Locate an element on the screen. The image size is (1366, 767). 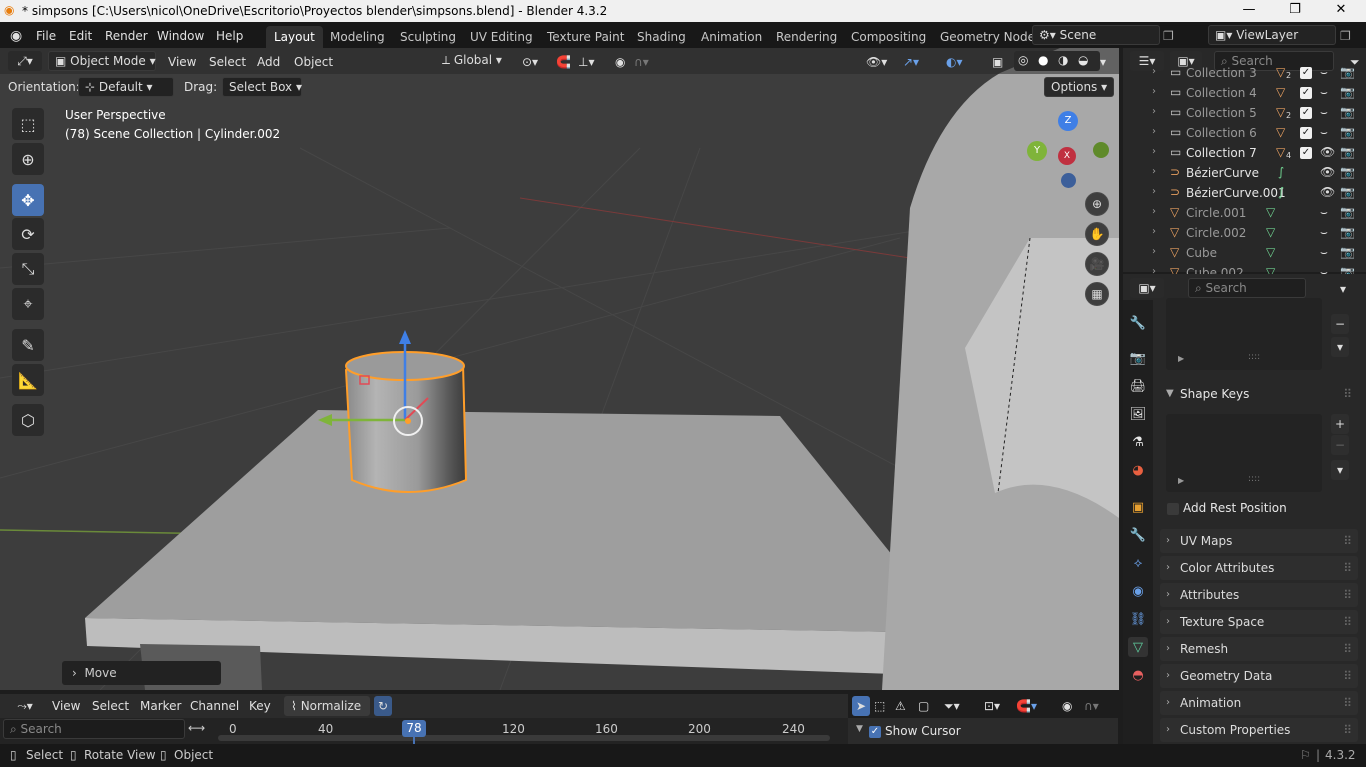
pivot-icon: ⊡▾ is located at coordinates (992, 706).